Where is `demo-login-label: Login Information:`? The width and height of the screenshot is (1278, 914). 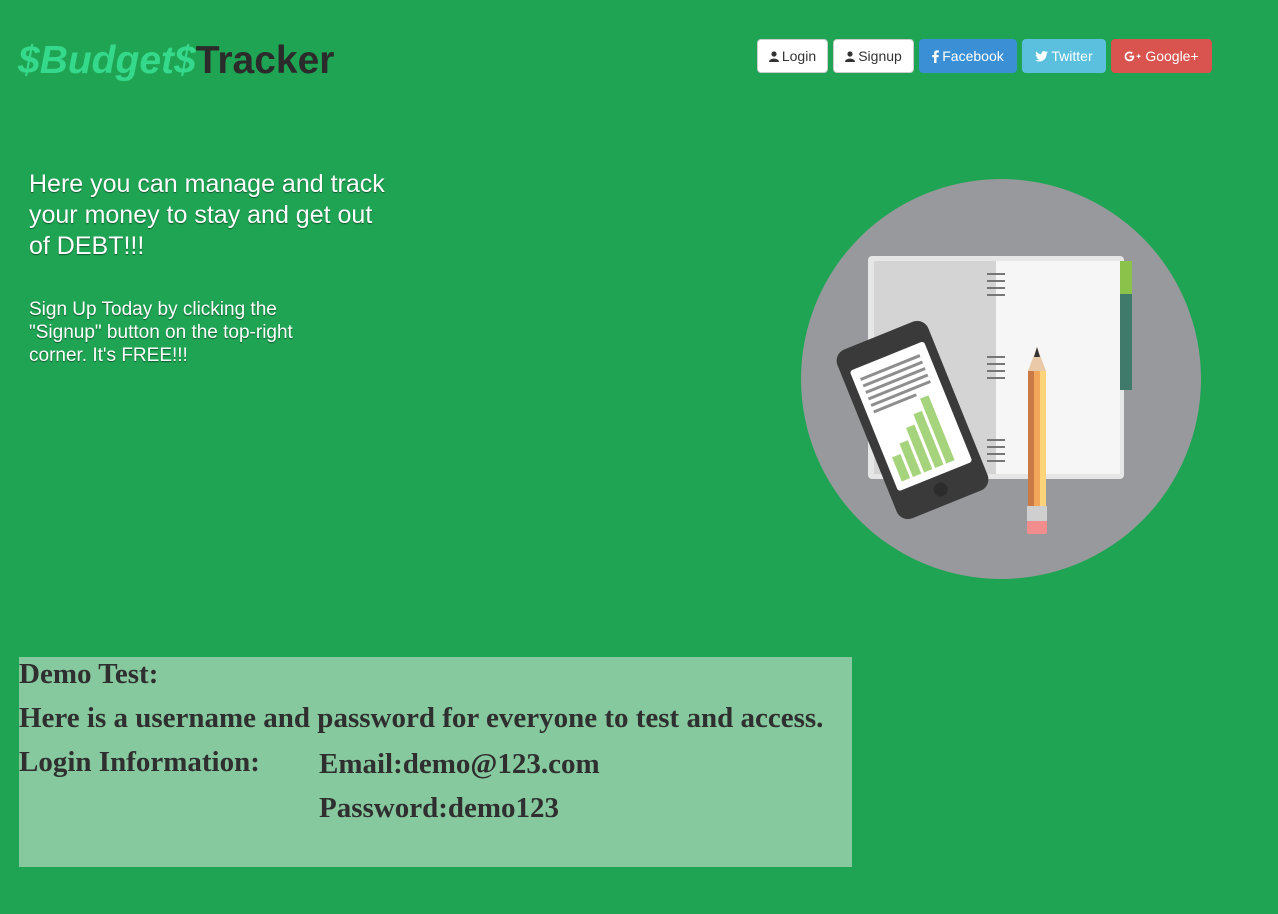 demo-login-label: Login Information: is located at coordinates (139, 762).